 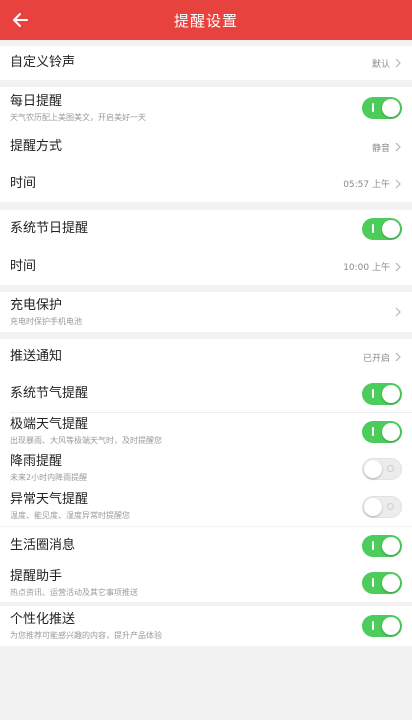 What do you see at coordinates (46, 321) in the screenshot?
I see `charging-protection-desc: 充电时保护手机电池` at bounding box center [46, 321].